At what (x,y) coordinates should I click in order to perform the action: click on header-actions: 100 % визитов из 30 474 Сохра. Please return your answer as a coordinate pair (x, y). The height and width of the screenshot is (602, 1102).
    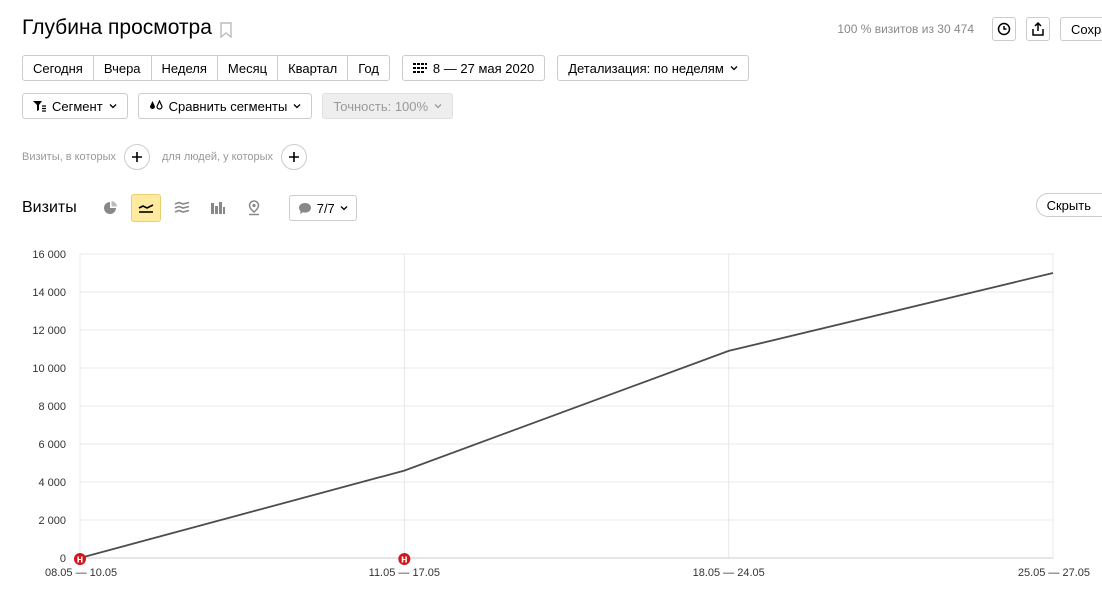
    Looking at the image, I should click on (969, 29).